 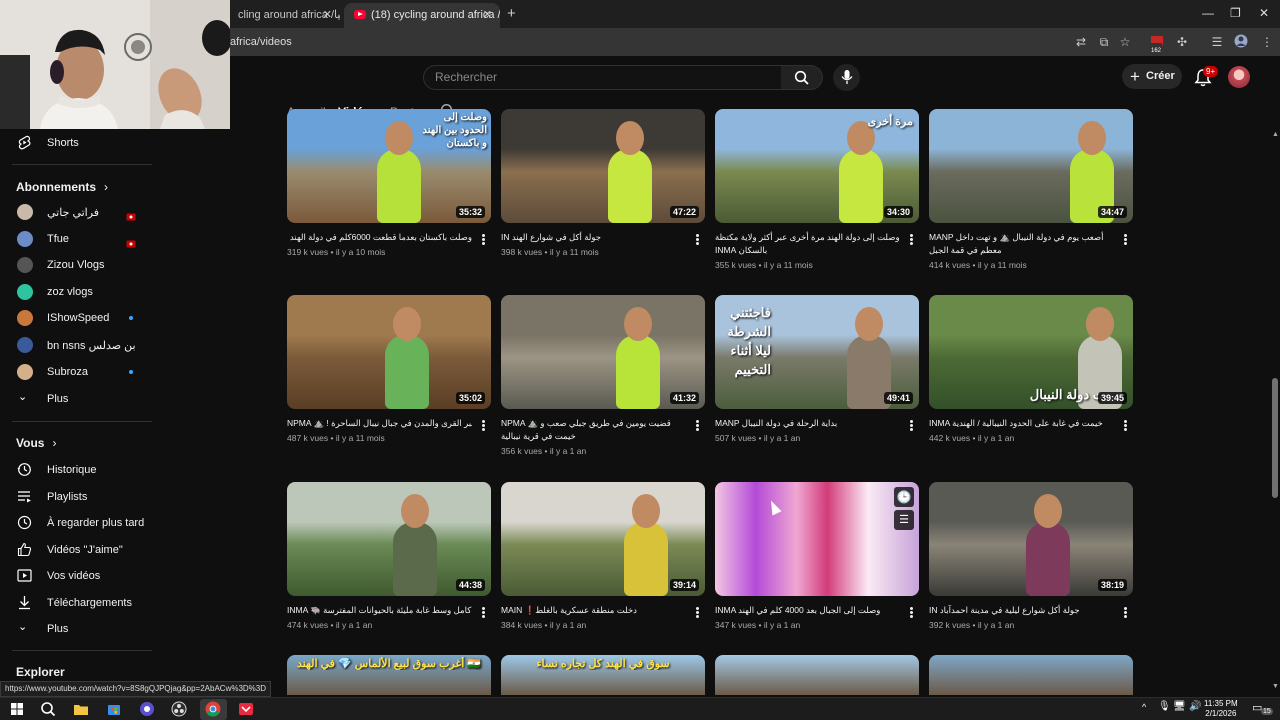 What do you see at coordinates (76, 318) in the screenshot?
I see `sidebar-item-subscription: IShowSpeed` at bounding box center [76, 318].